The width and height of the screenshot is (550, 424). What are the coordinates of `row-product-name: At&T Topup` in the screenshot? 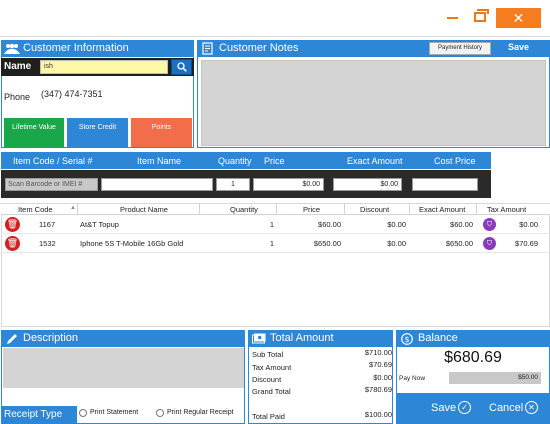 It's located at (99, 224).